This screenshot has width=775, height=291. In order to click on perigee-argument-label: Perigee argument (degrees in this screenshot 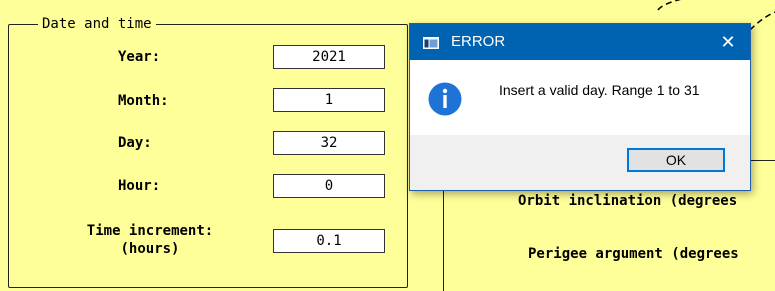, I will do `click(633, 254)`.